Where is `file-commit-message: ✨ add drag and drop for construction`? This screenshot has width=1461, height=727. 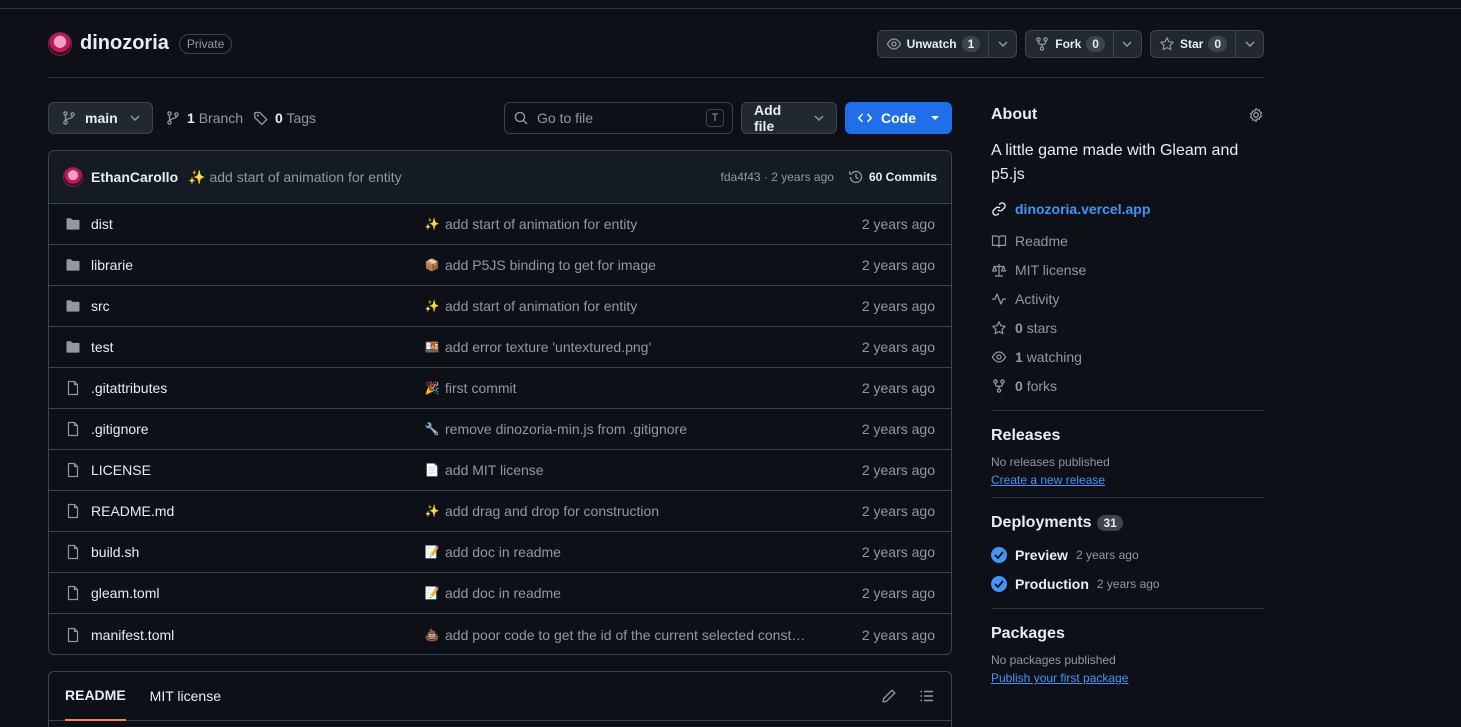
file-commit-message: ✨ add drag and drop for construction is located at coordinates (617, 511).